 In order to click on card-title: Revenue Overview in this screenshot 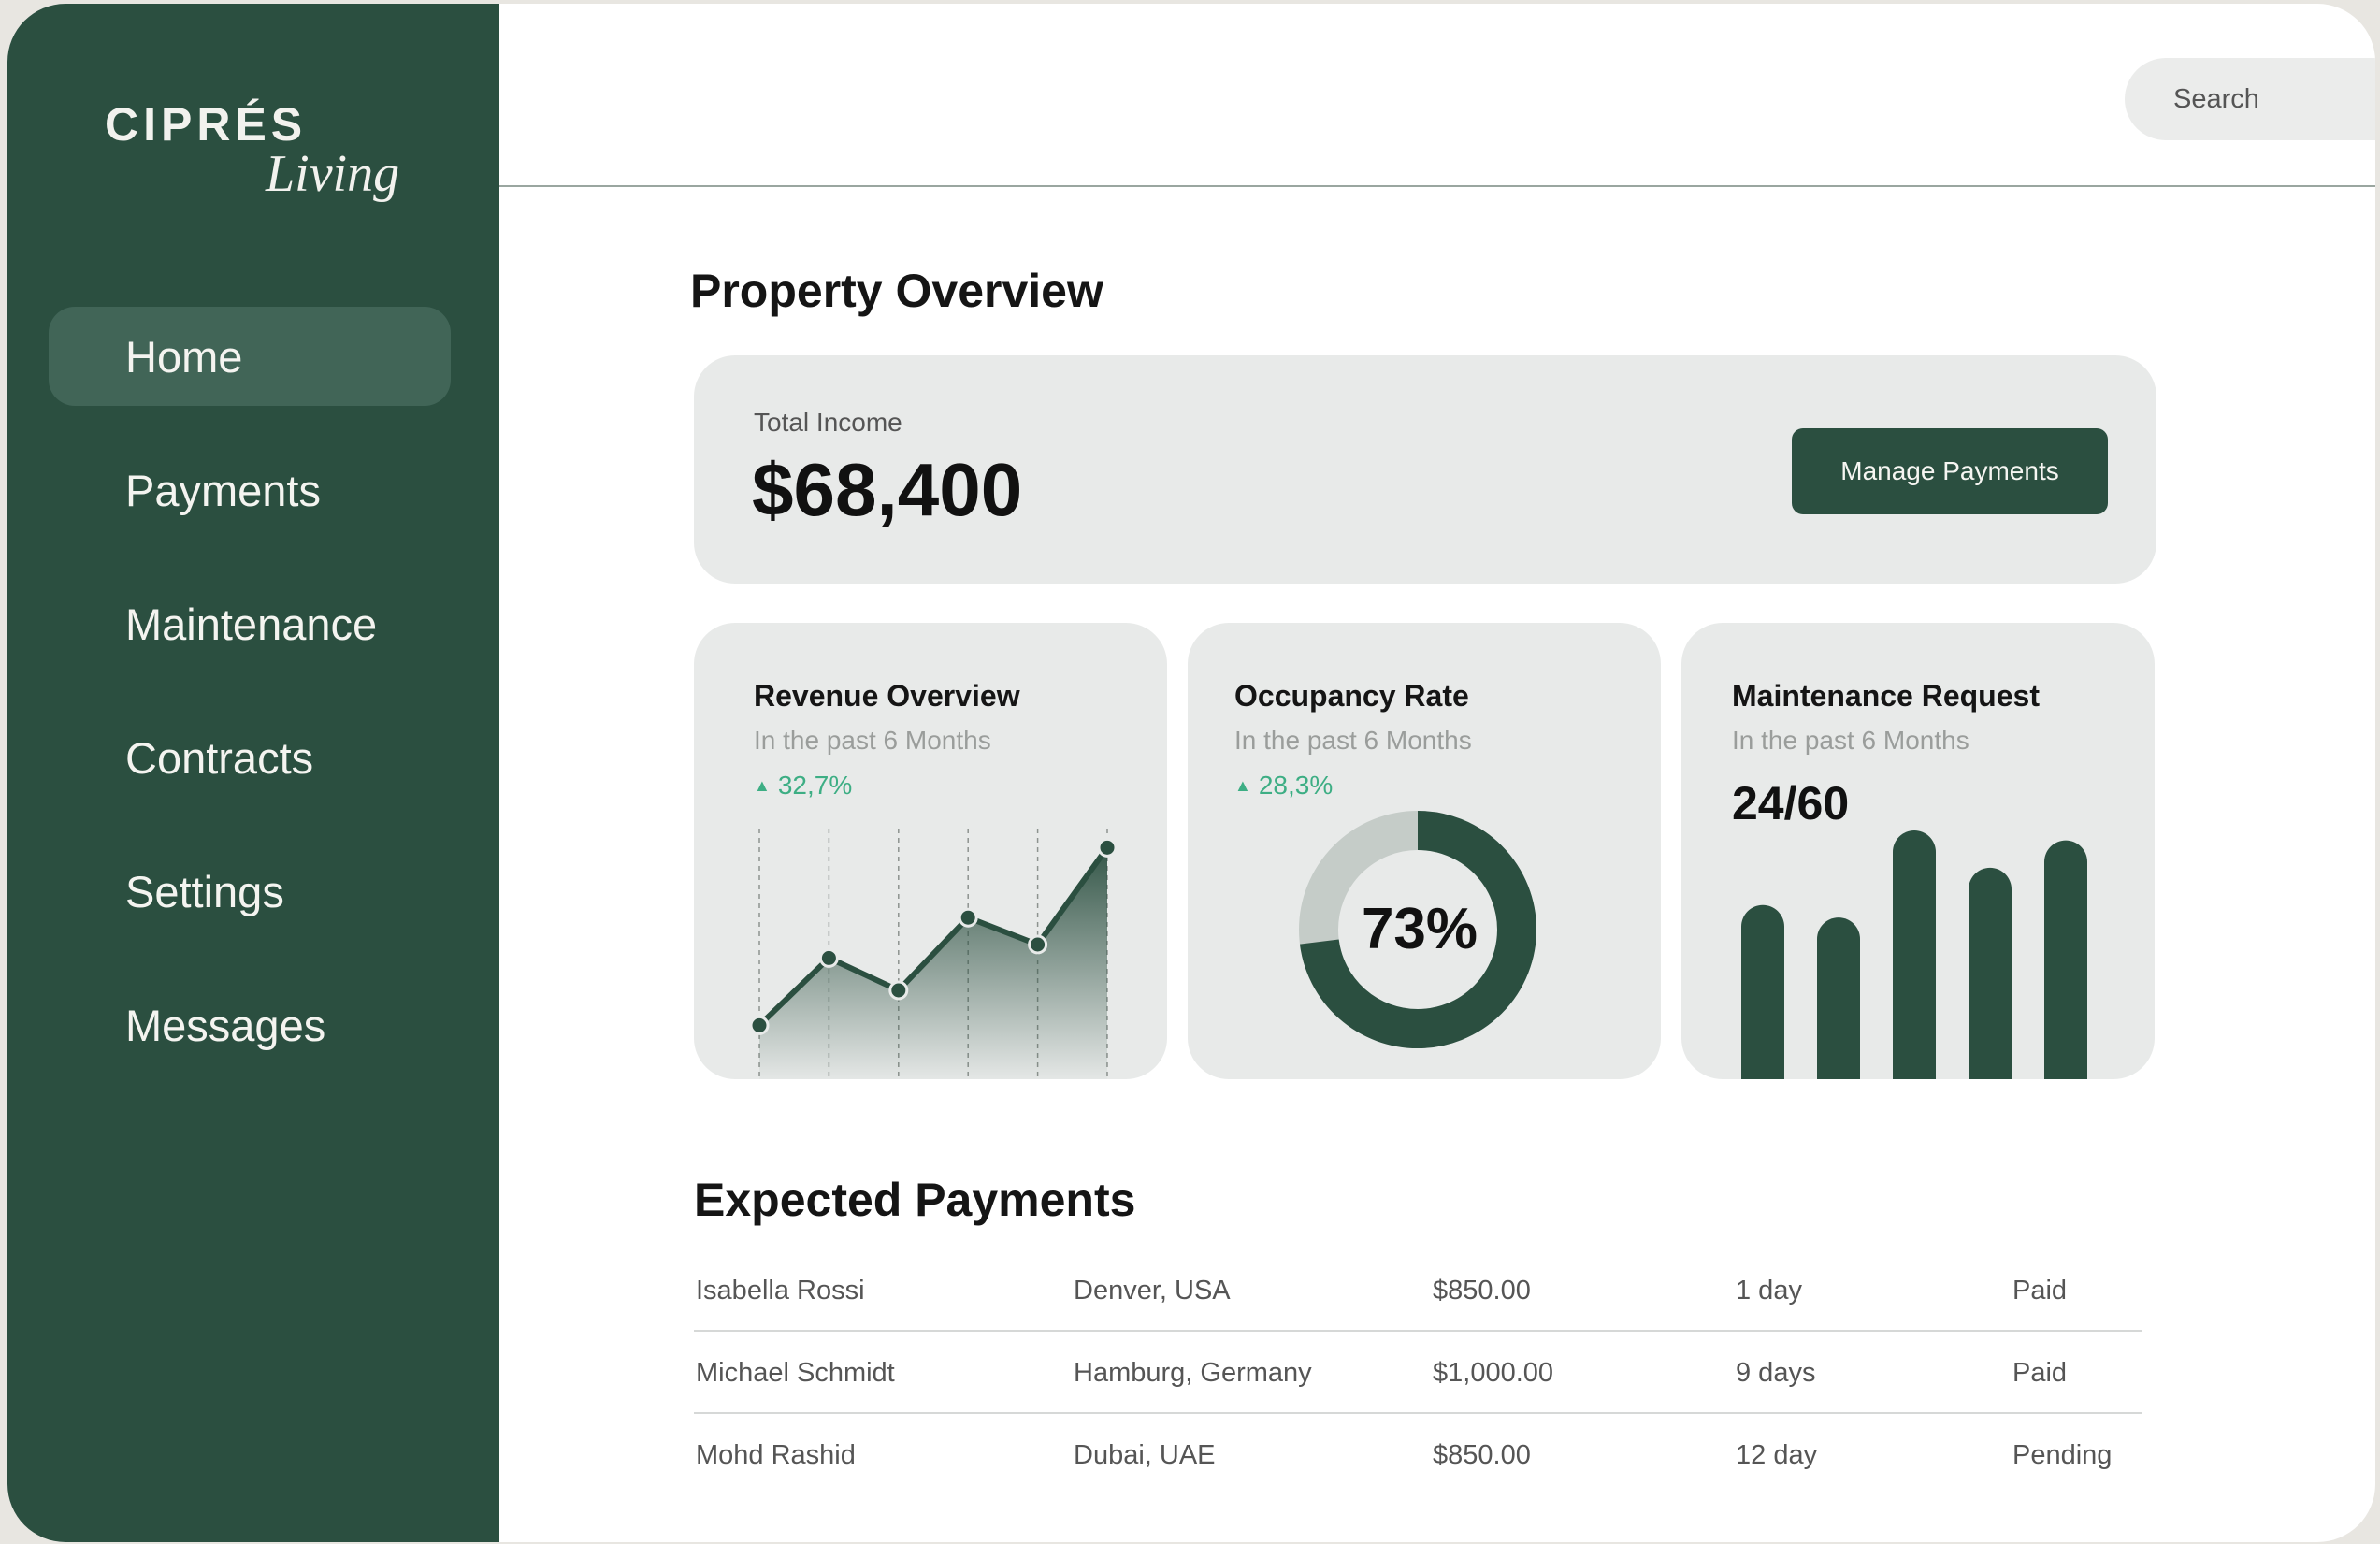, I will do `click(887, 696)`.